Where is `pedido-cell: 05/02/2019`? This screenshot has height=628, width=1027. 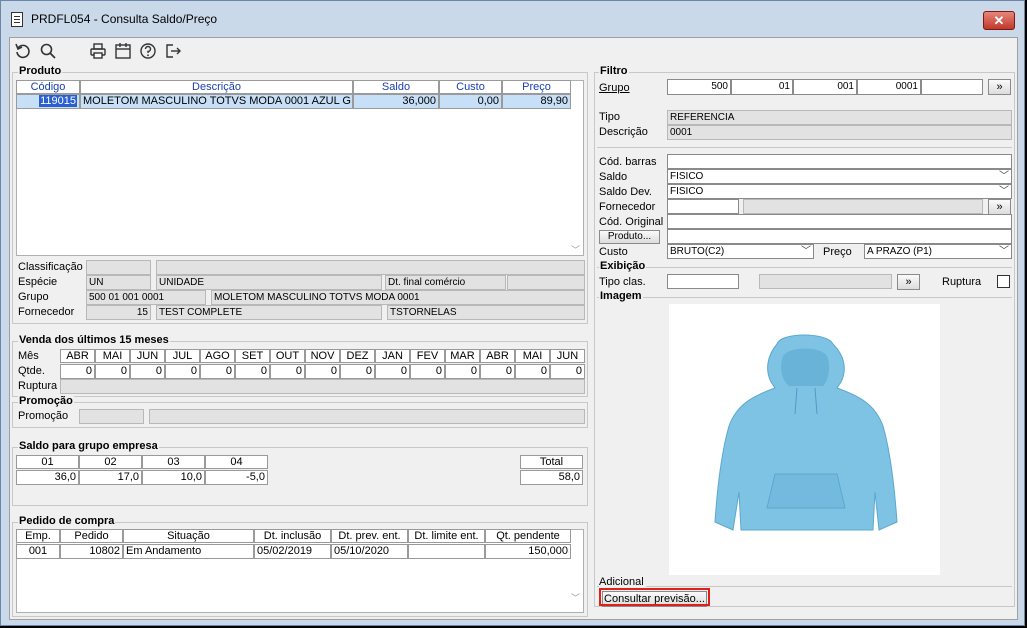
pedido-cell: 05/02/2019 is located at coordinates (292, 551).